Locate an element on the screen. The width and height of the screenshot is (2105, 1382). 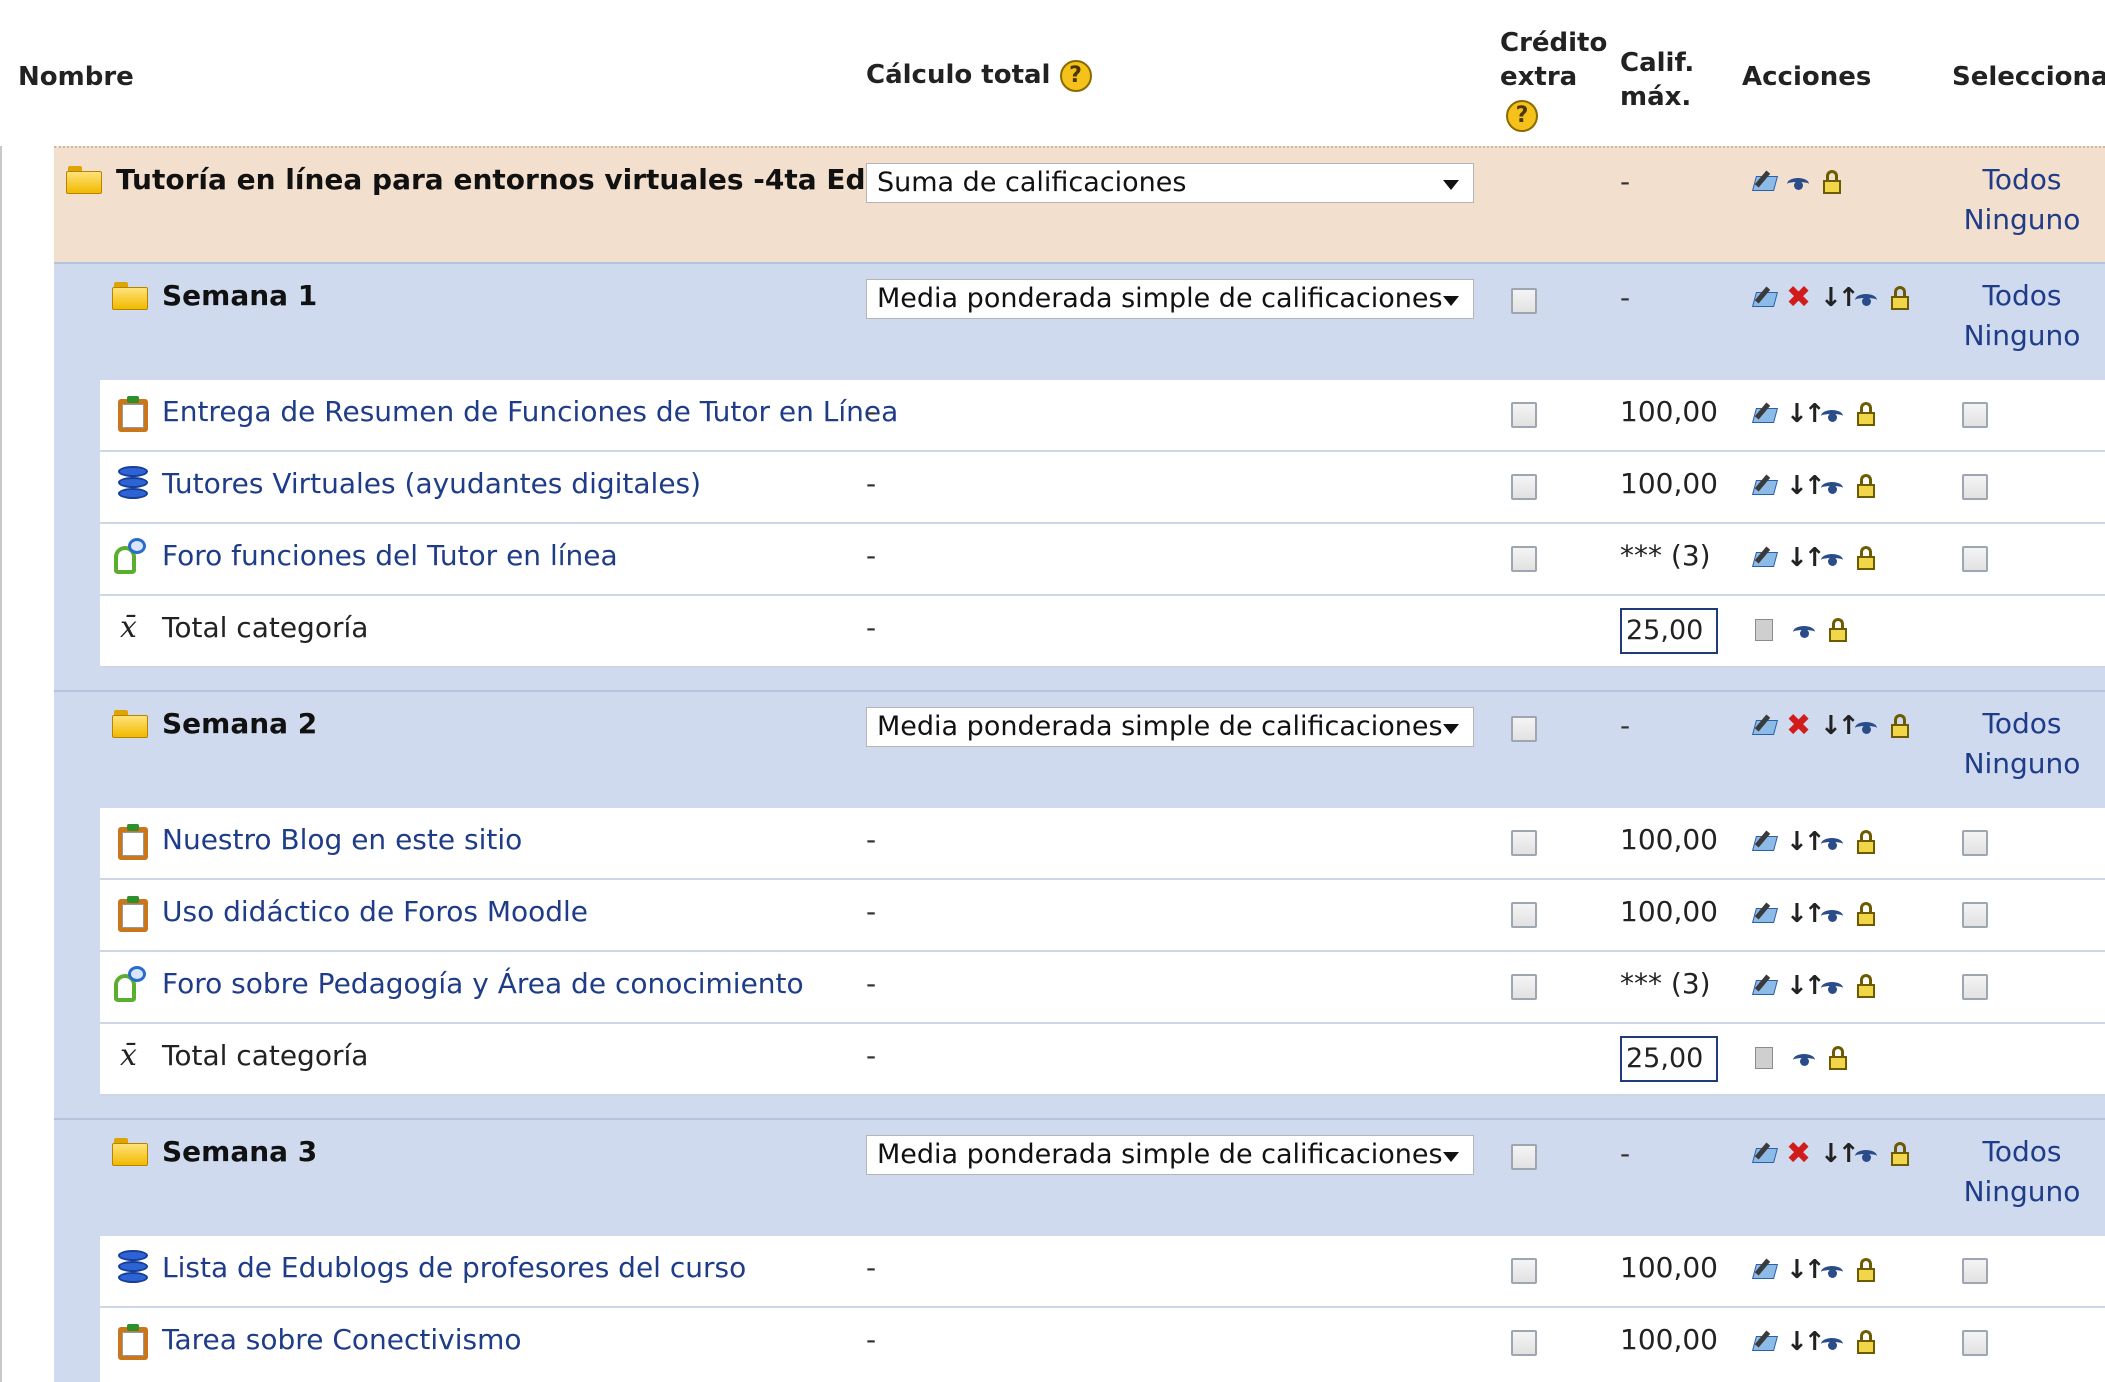
grade-item-link: Foro funciones del Tutor en línea is located at coordinates (390, 556).